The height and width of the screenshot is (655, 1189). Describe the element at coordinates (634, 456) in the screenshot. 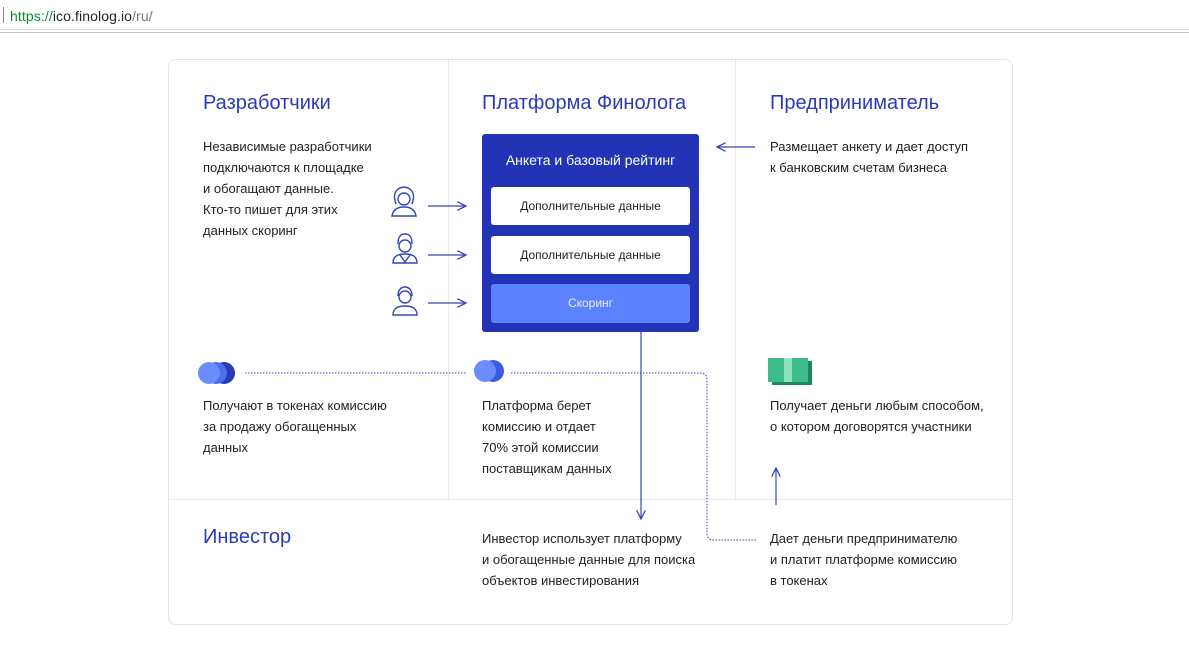

I see `dotted-connector` at that location.